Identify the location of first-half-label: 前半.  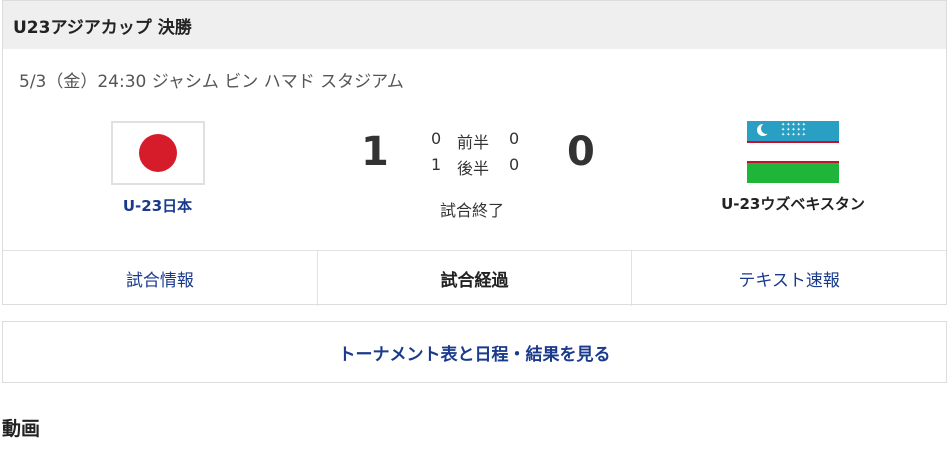
(473, 142).